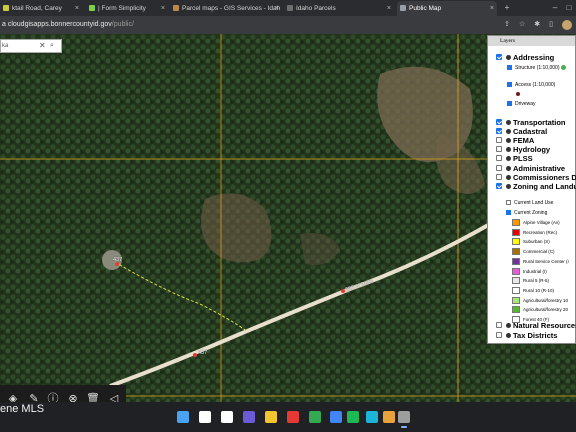 Image resolution: width=576 pixels, height=432 pixels. Describe the element at coordinates (507, 8) in the screenshot. I see `new-tab-icon: +` at that location.